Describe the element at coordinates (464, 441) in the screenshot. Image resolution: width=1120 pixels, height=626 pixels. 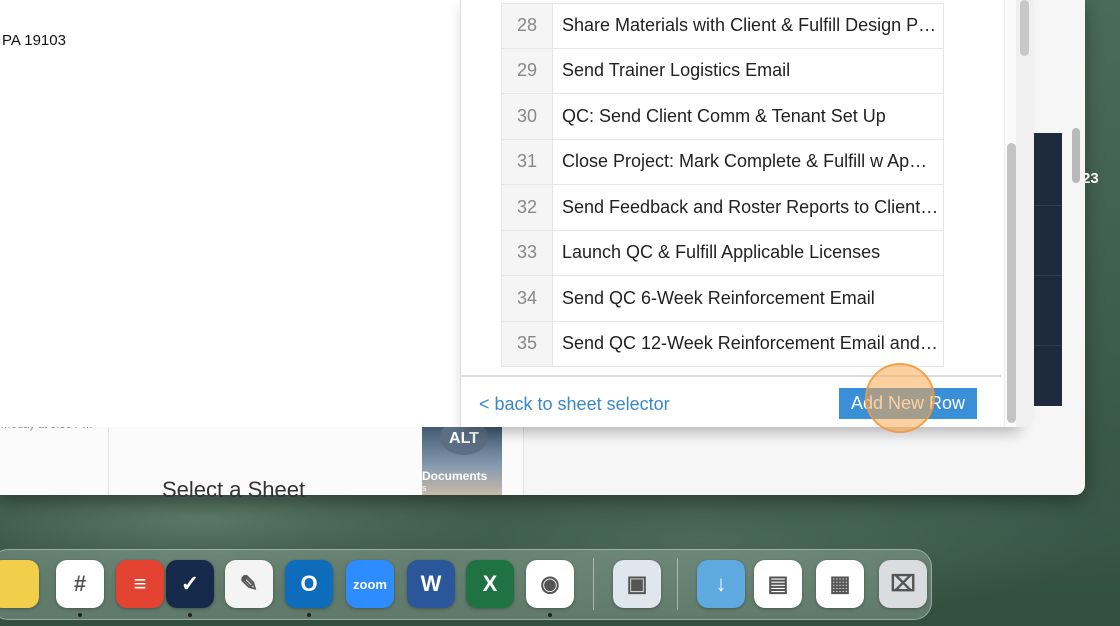
I see `alt-badge: ALT` at that location.